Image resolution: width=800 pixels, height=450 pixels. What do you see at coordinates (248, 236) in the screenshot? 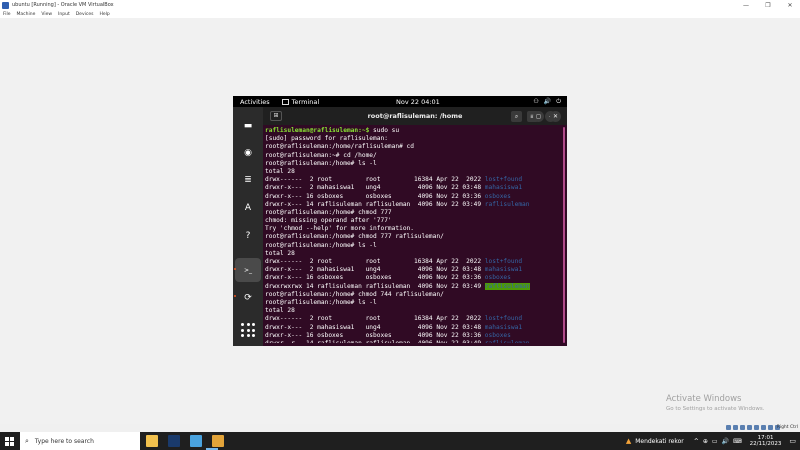
I see `help-icon: ?` at bounding box center [248, 236].